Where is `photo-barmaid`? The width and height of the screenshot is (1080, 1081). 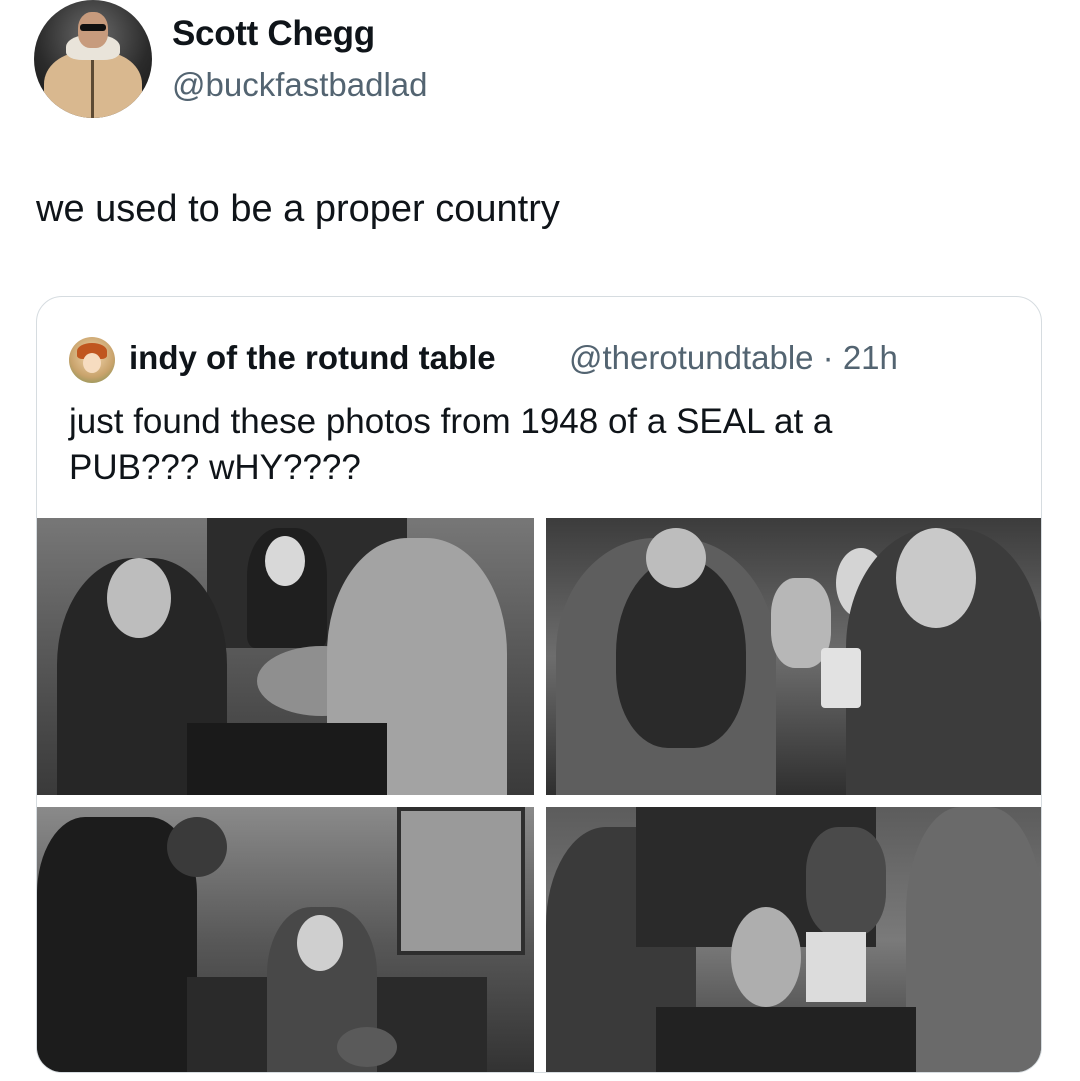 photo-barmaid is located at coordinates (846, 882).